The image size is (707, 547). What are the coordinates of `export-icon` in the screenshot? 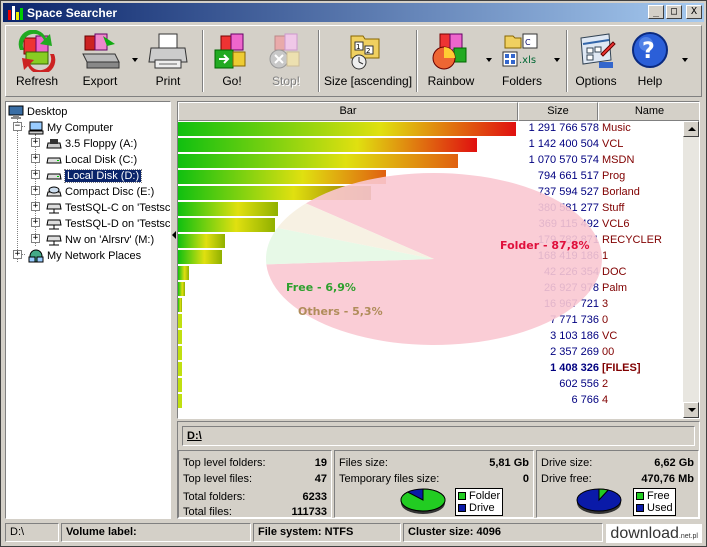 It's located at (100, 51).